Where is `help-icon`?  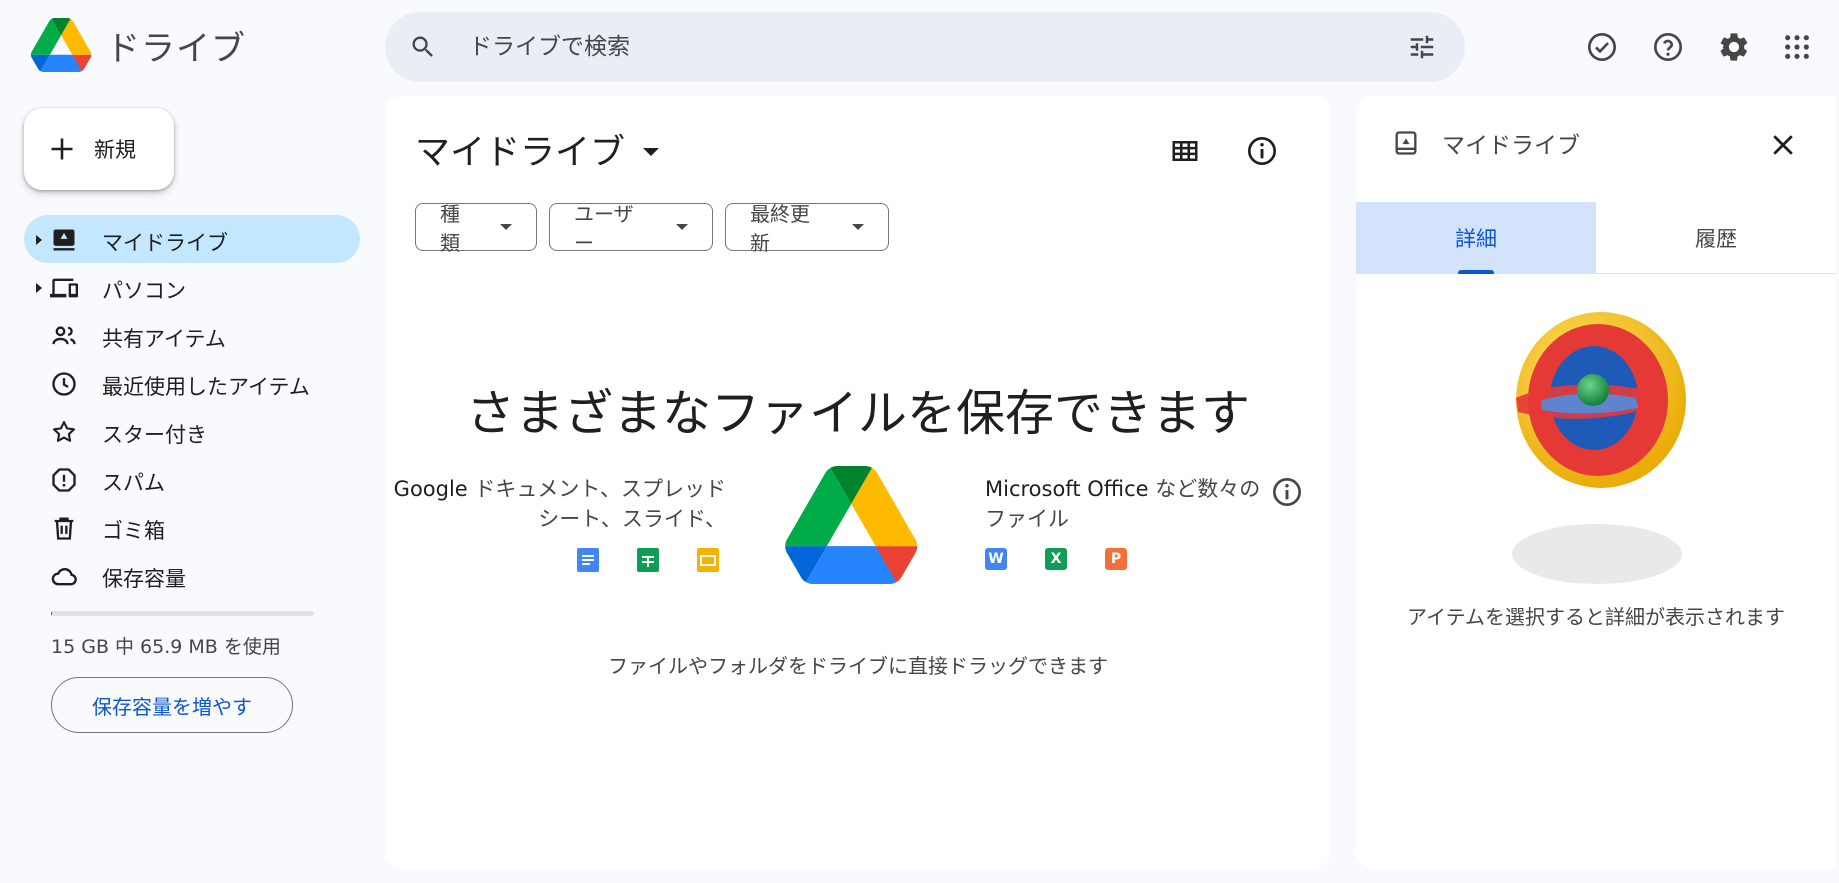 help-icon is located at coordinates (1668, 47).